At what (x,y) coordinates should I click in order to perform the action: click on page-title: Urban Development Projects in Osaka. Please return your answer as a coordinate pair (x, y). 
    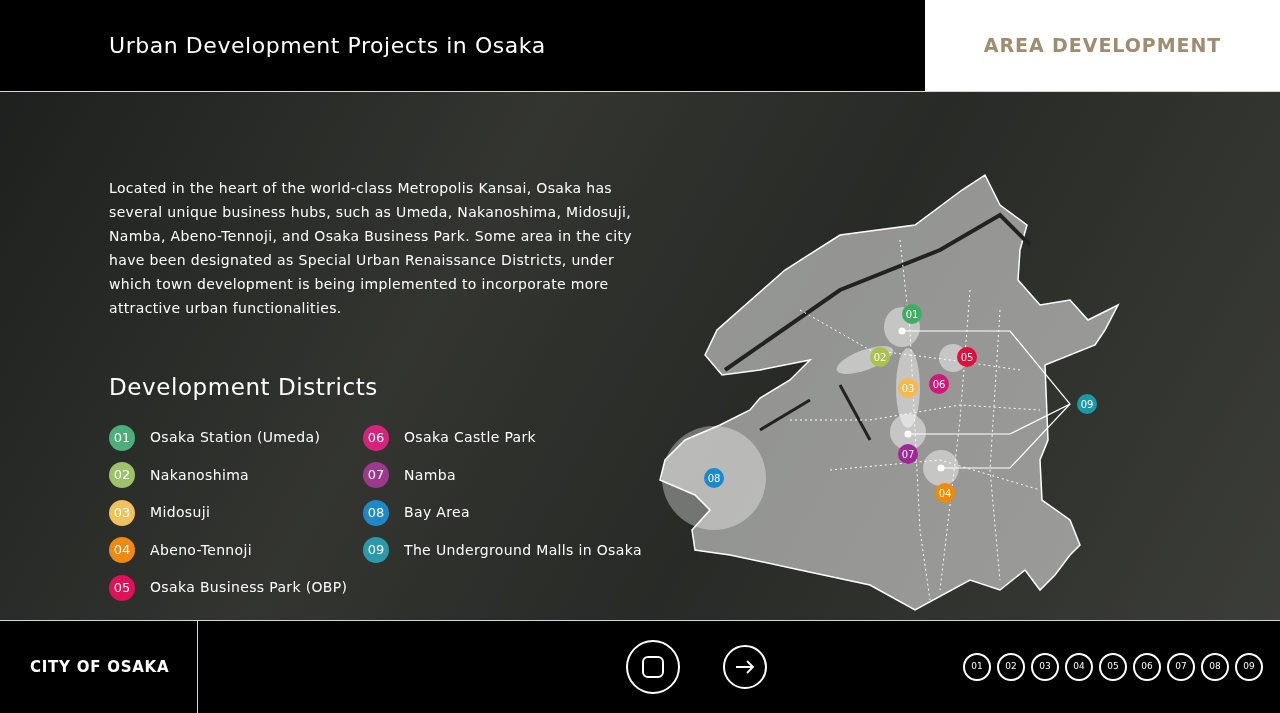
    Looking at the image, I should click on (327, 46).